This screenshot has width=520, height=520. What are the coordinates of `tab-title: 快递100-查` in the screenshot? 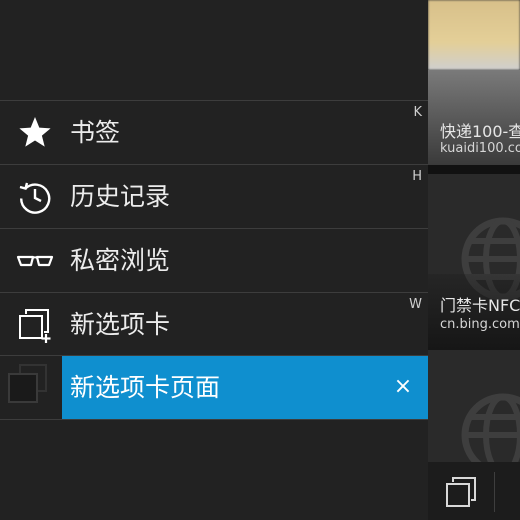 It's located at (480, 131).